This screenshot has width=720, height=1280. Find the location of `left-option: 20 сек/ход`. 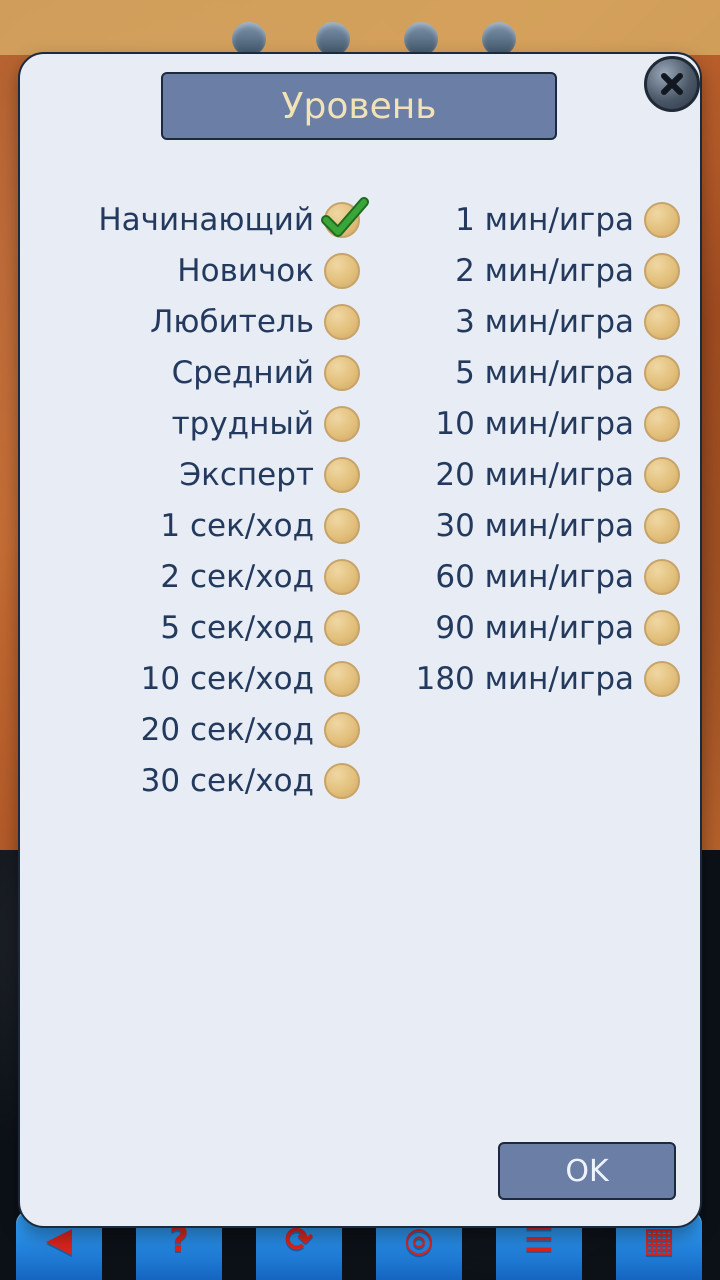

left-option: 20 сек/ход is located at coordinates (190, 729).